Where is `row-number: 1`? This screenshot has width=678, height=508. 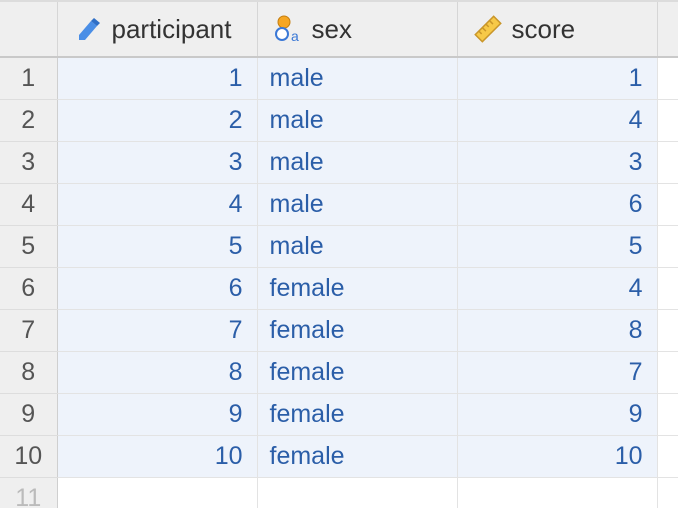 row-number: 1 is located at coordinates (29, 78).